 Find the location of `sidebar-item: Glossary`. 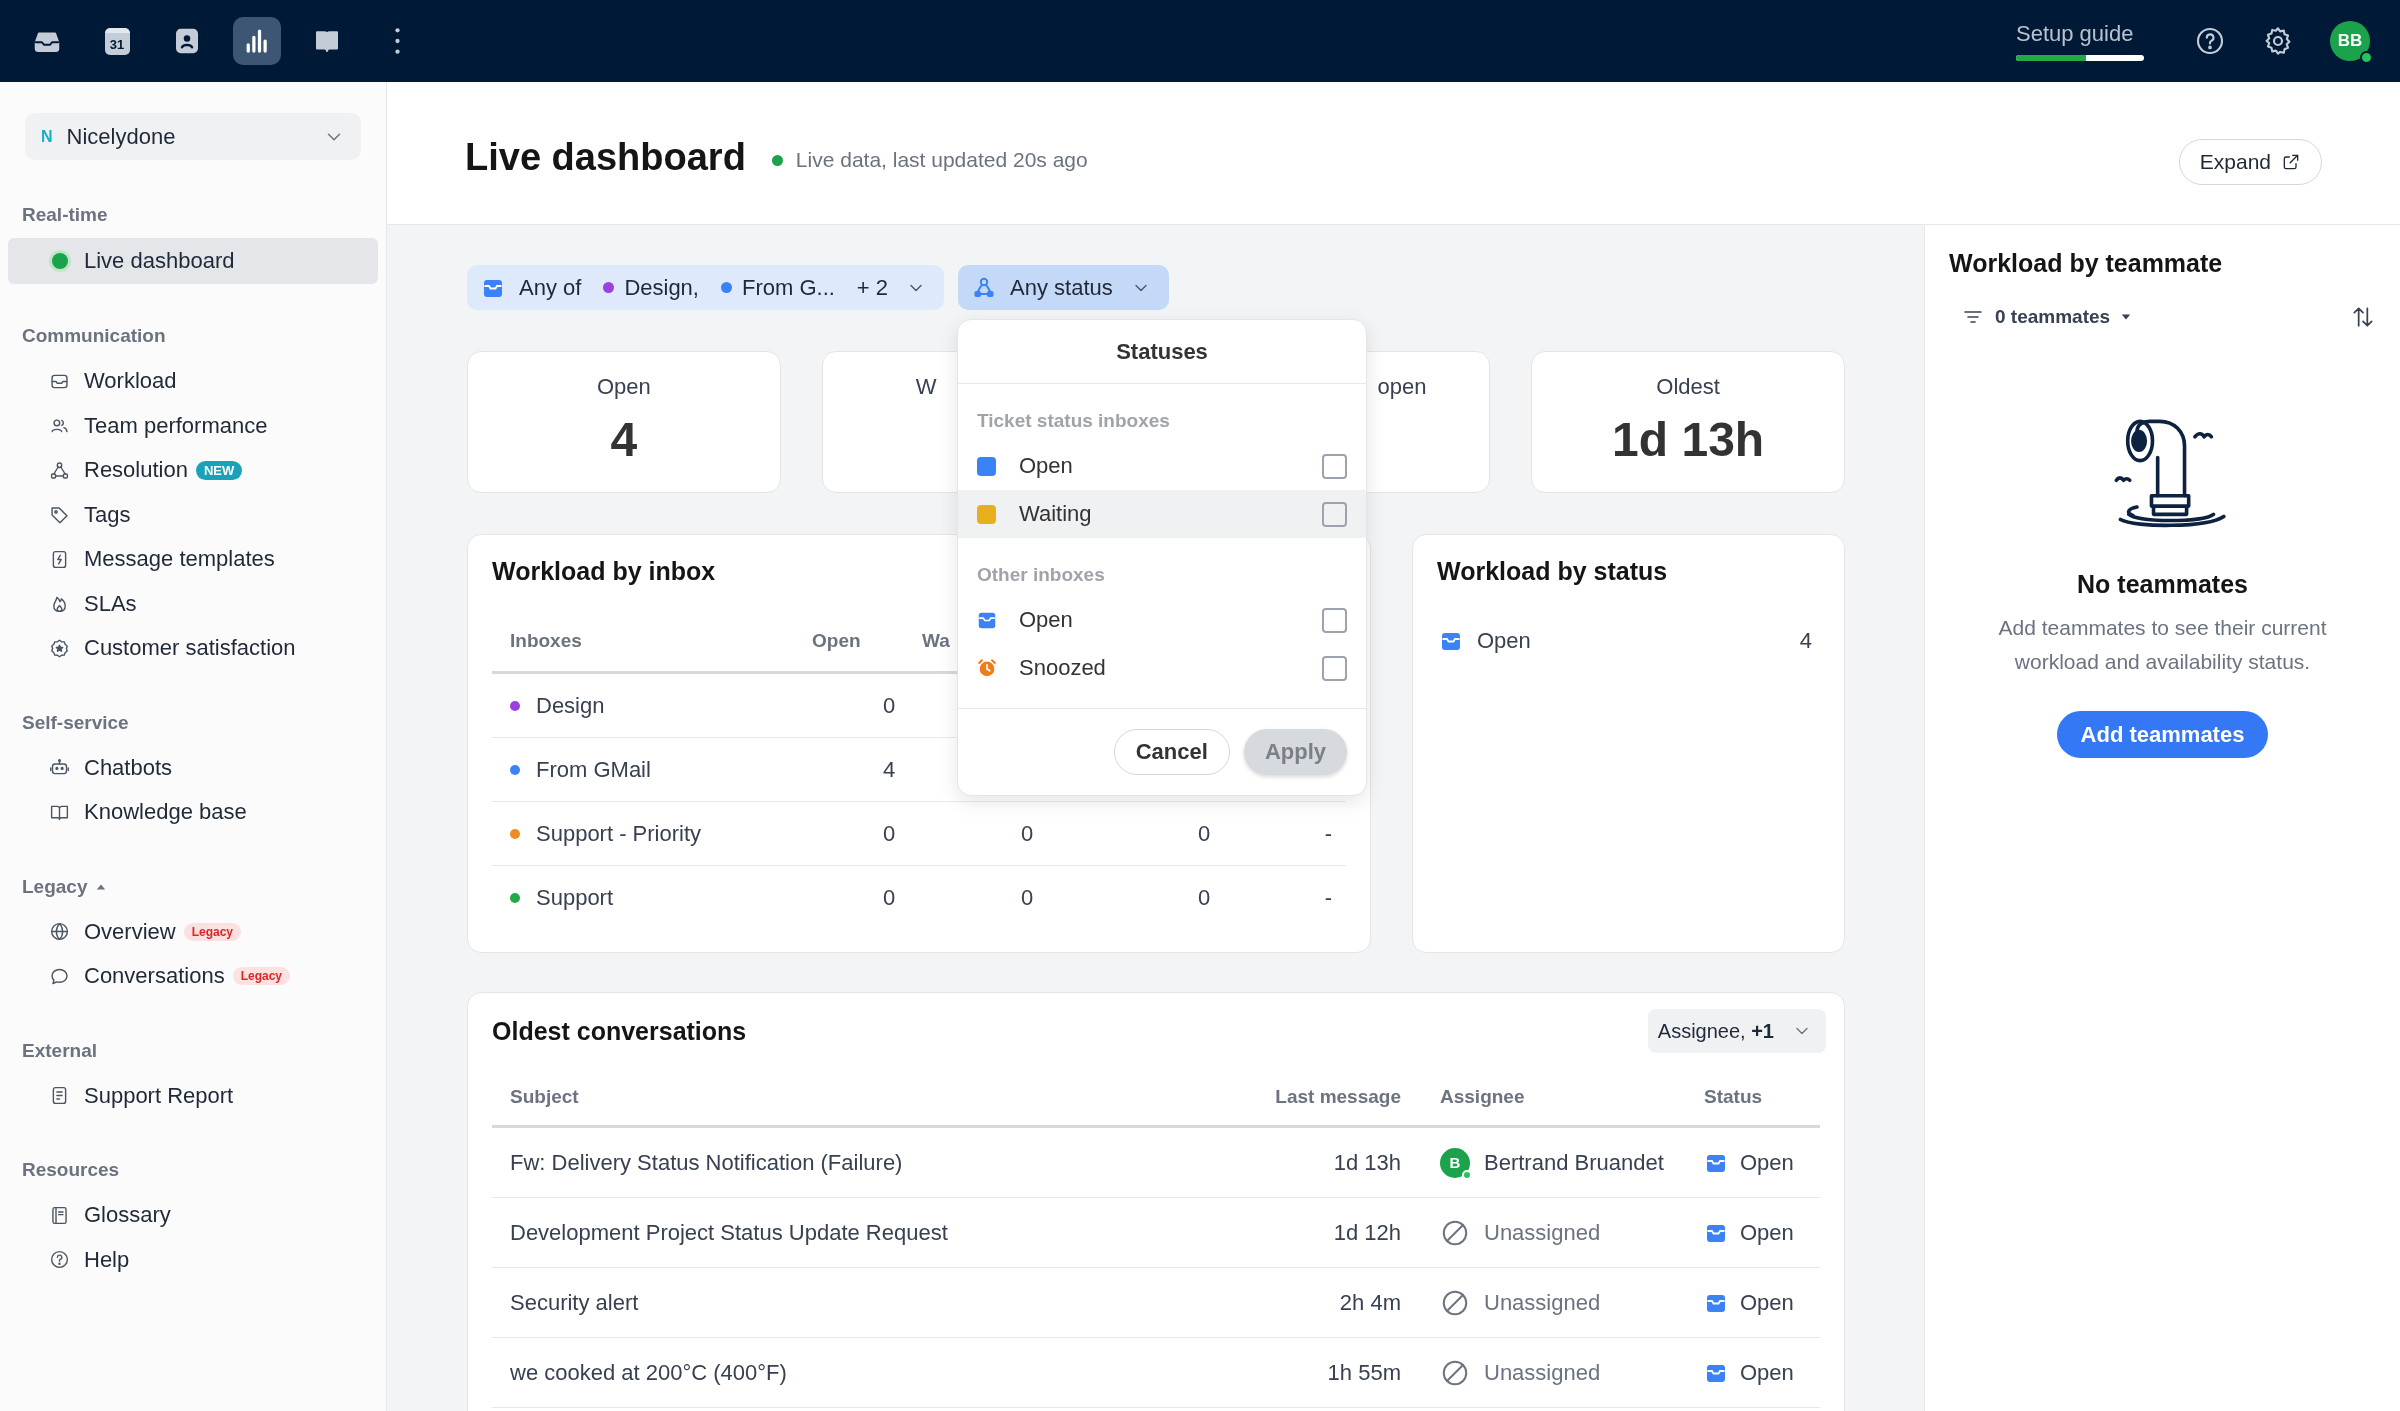

sidebar-item: Glossary is located at coordinates (193, 1215).